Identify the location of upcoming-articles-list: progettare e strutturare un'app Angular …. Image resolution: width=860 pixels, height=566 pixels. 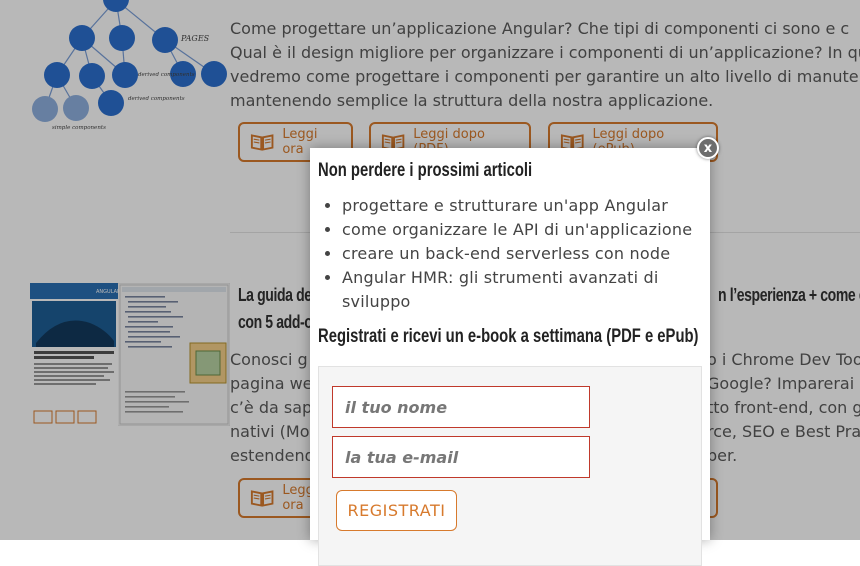
(506, 254).